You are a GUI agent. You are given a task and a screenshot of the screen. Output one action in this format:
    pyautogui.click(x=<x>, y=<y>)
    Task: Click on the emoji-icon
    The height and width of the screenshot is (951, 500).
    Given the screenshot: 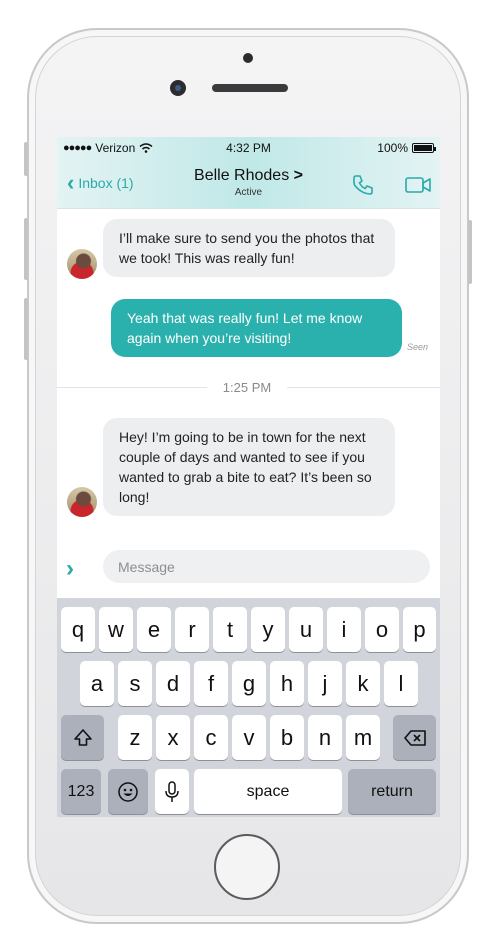 What is the action you would take?
    pyautogui.click(x=128, y=791)
    